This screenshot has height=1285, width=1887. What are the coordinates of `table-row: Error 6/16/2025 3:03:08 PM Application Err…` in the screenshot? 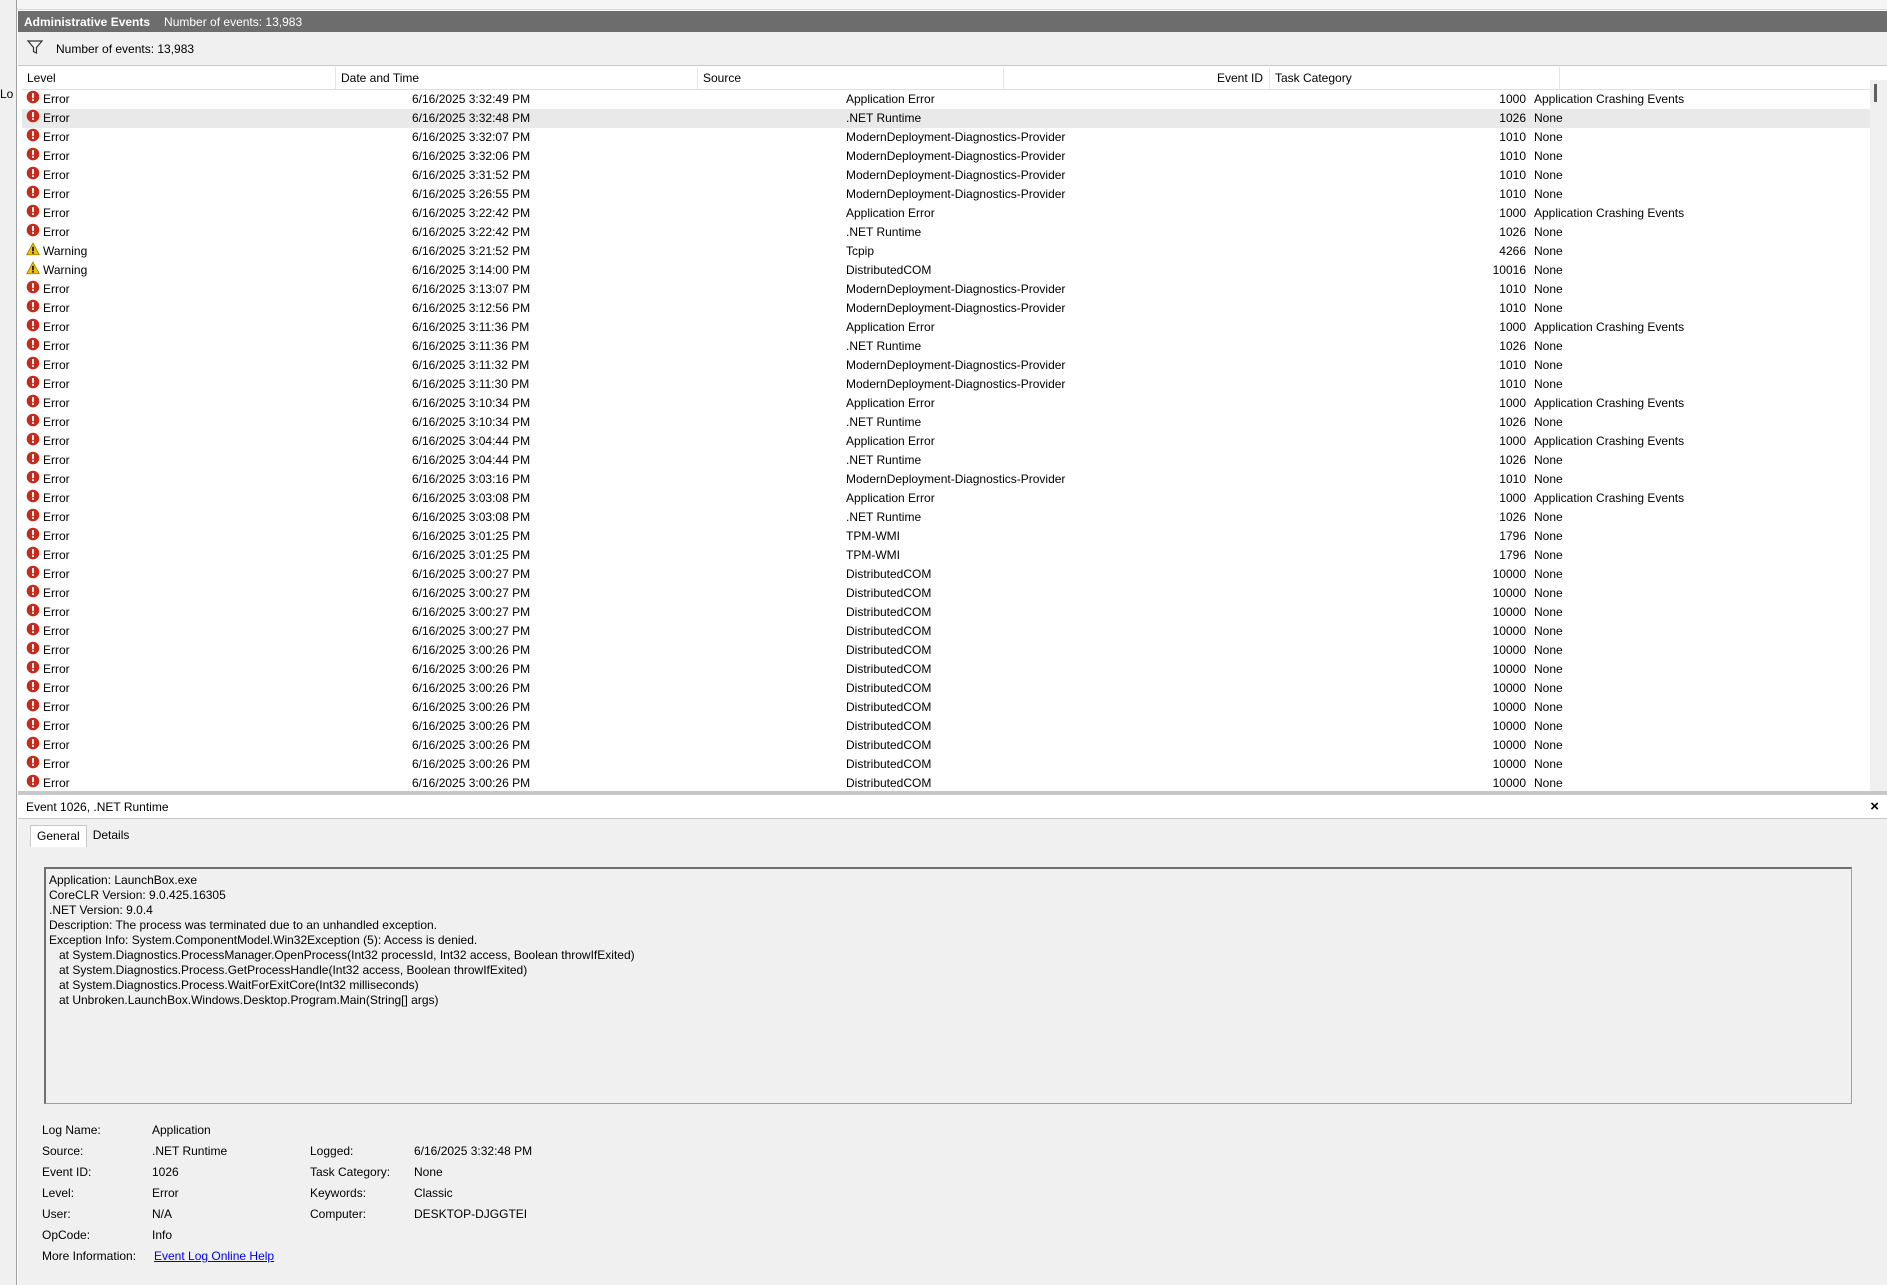 It's located at (954, 498).